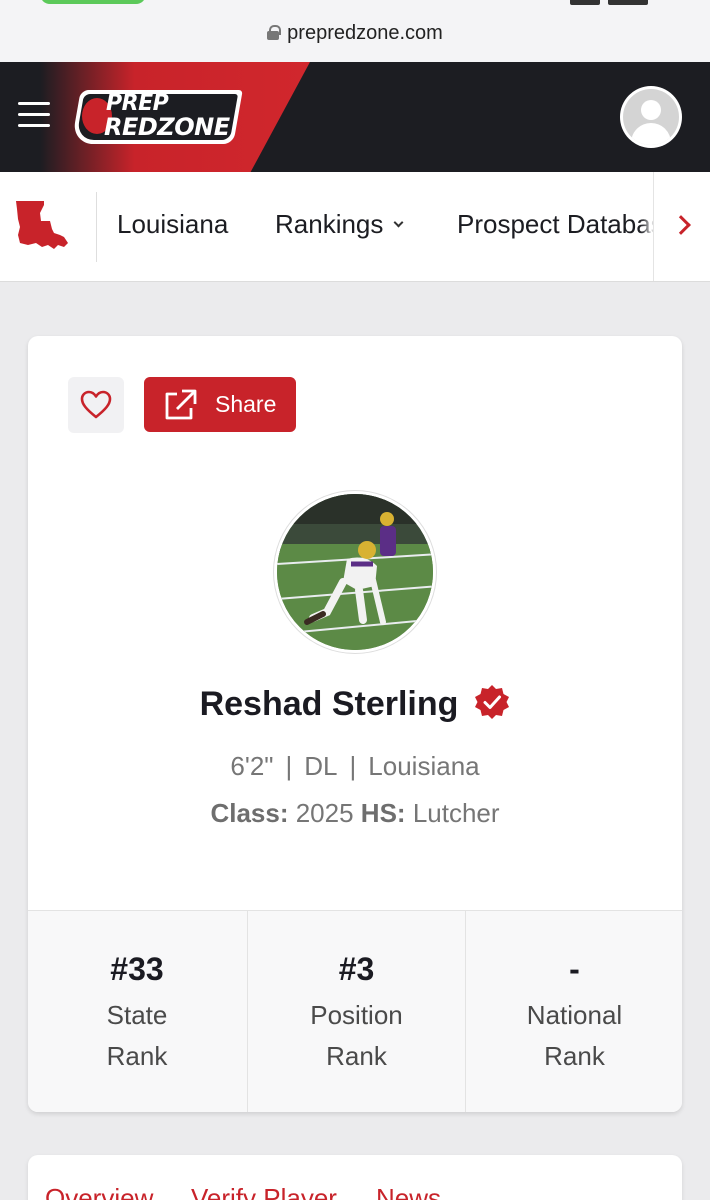 The width and height of the screenshot is (710, 1200). I want to click on url-display: prepredzone.com, so click(355, 33).